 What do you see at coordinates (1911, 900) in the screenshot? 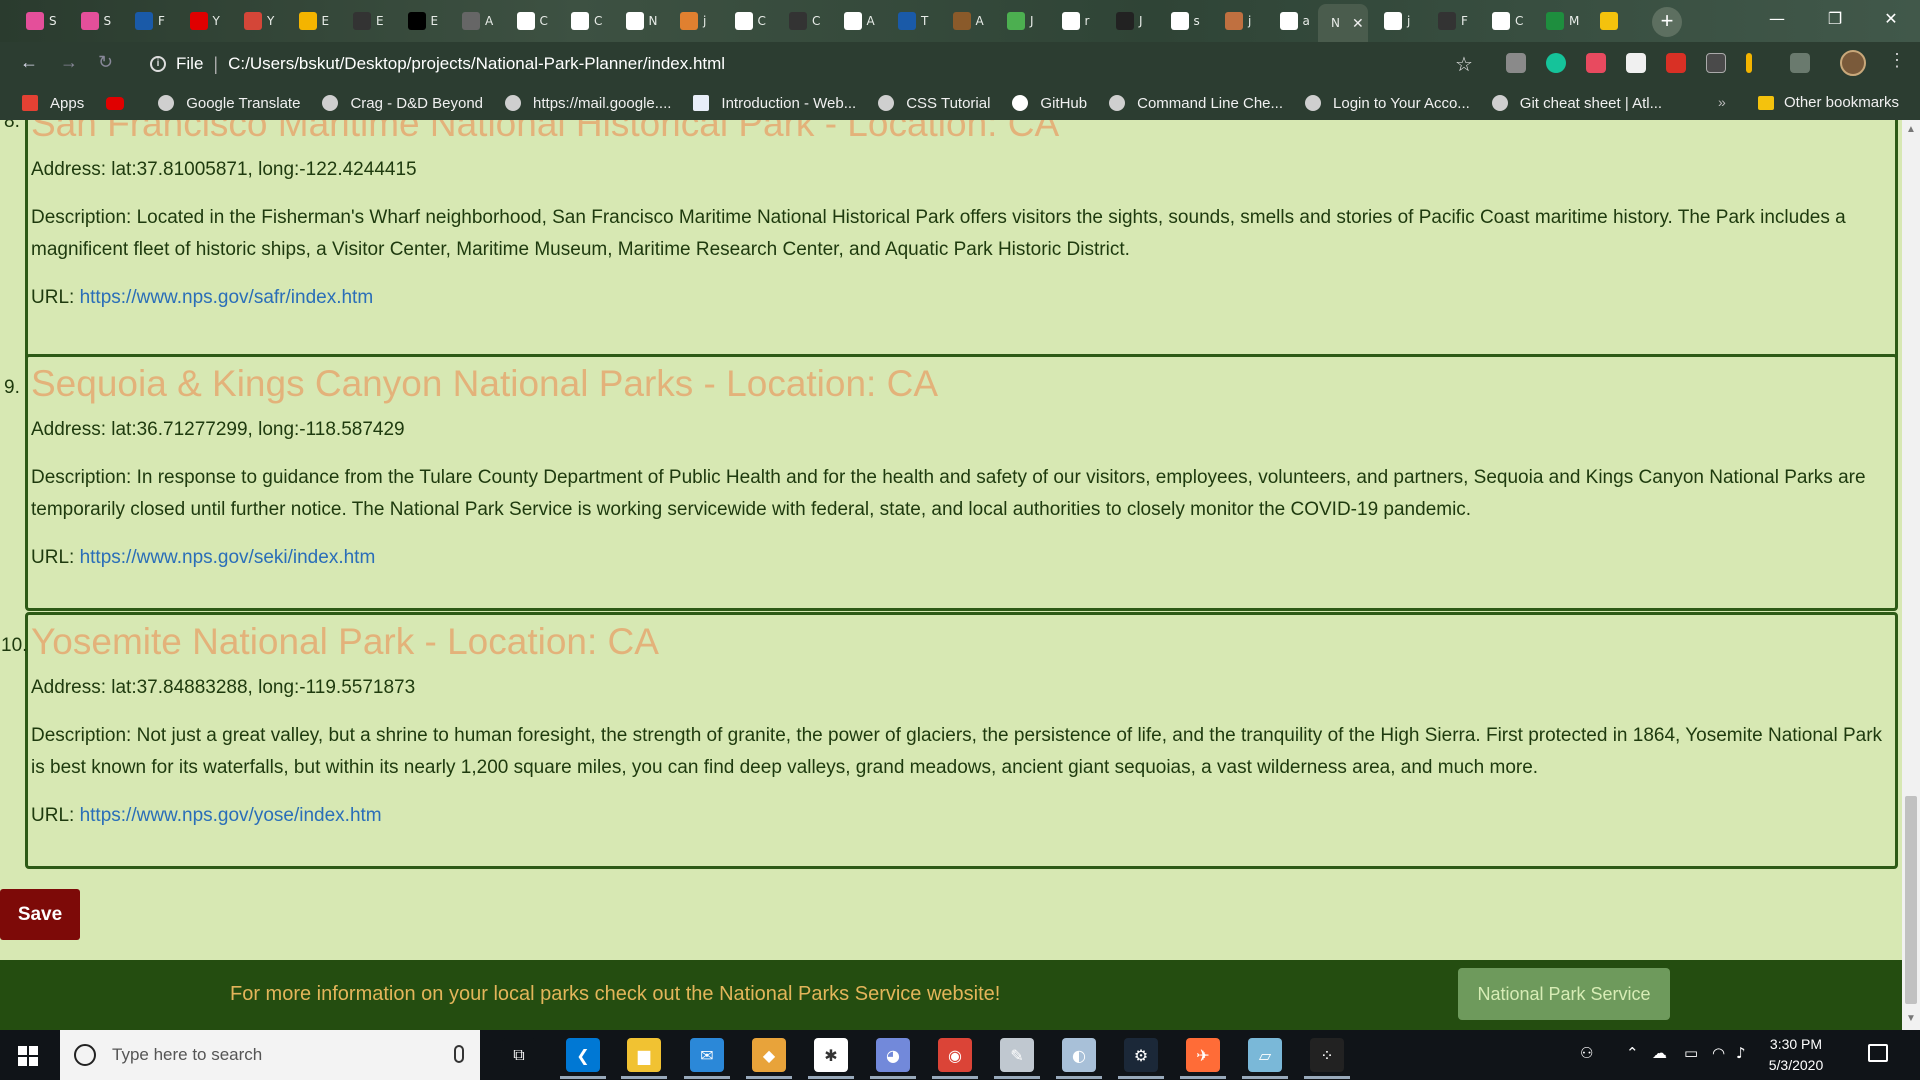
I see `scrollbar-thumb` at bounding box center [1911, 900].